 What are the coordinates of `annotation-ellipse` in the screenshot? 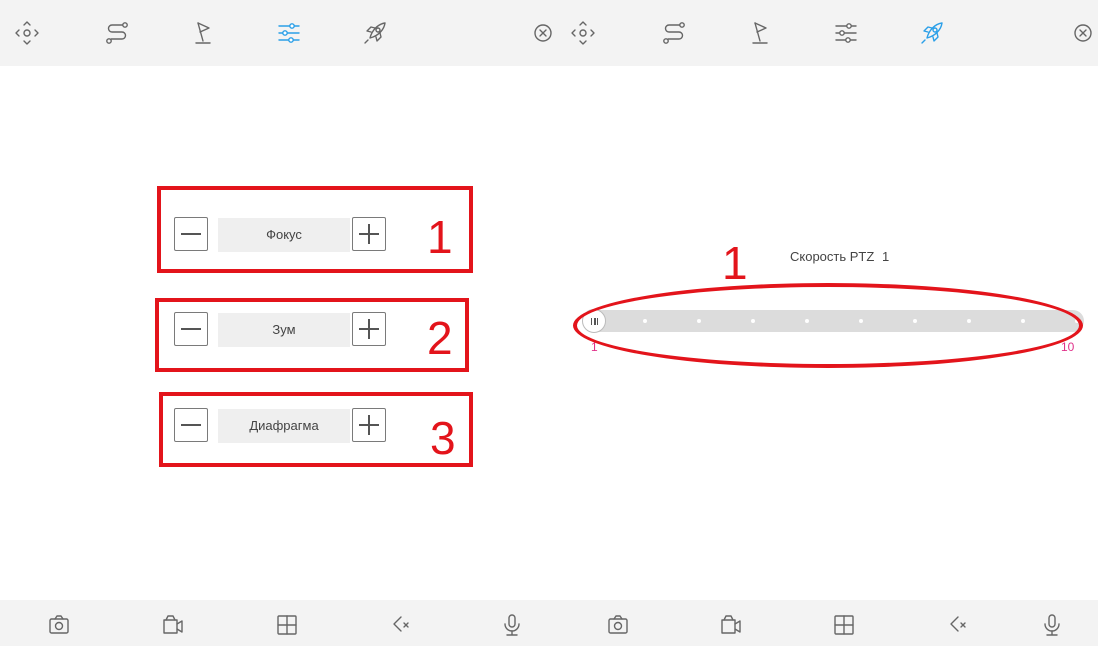 It's located at (828, 325).